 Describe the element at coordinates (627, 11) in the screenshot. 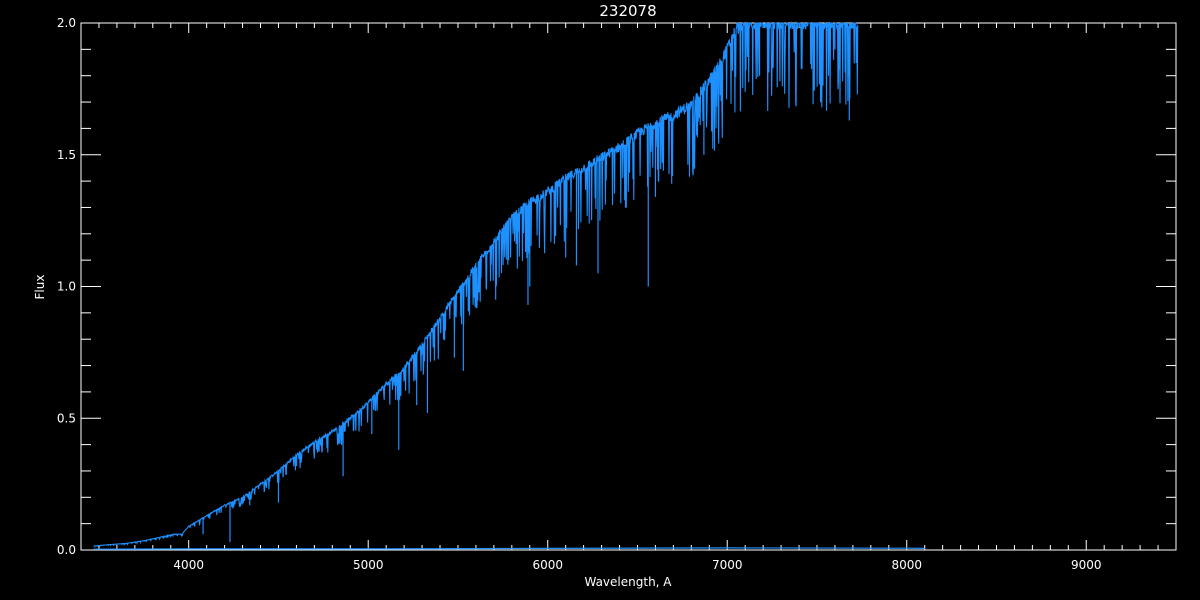

I see `chart-title: 232078` at that location.